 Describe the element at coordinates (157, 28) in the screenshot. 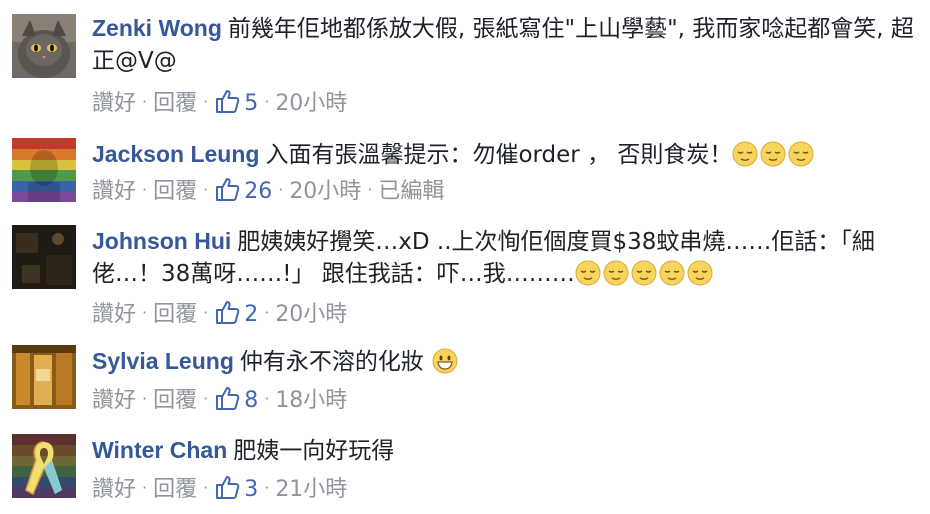

I see `comment-author: Zenki Wong` at that location.